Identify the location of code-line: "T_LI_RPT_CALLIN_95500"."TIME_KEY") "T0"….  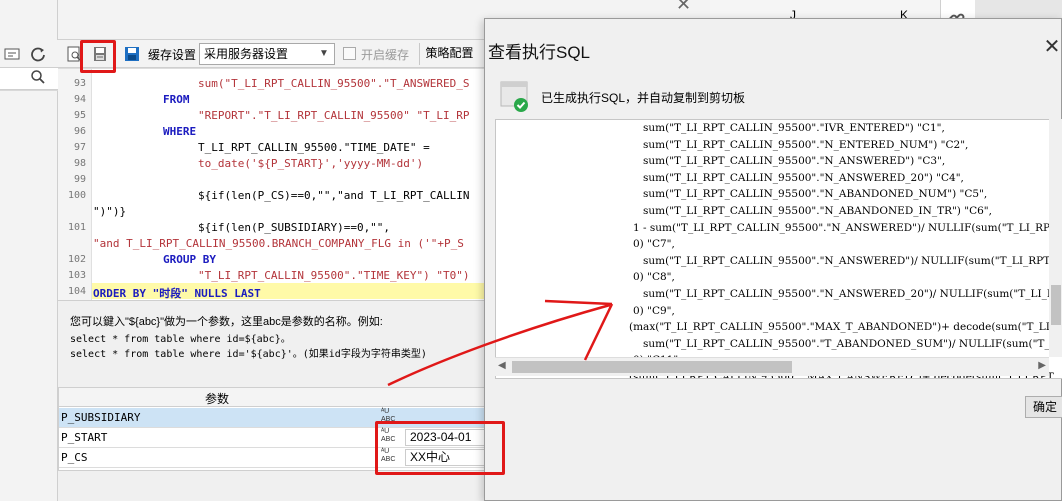
(334, 275).